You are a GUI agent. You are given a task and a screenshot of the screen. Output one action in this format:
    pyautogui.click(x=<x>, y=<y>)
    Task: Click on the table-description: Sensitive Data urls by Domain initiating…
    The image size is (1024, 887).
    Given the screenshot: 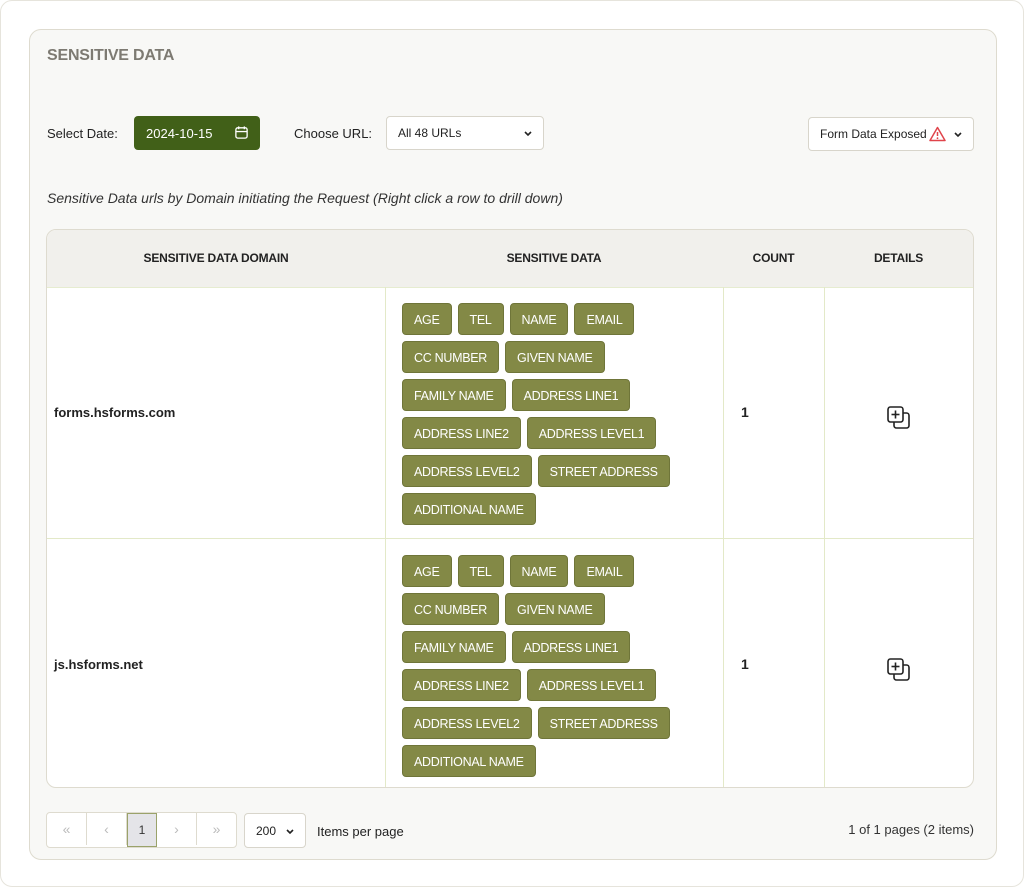 What is the action you would take?
    pyautogui.click(x=305, y=198)
    